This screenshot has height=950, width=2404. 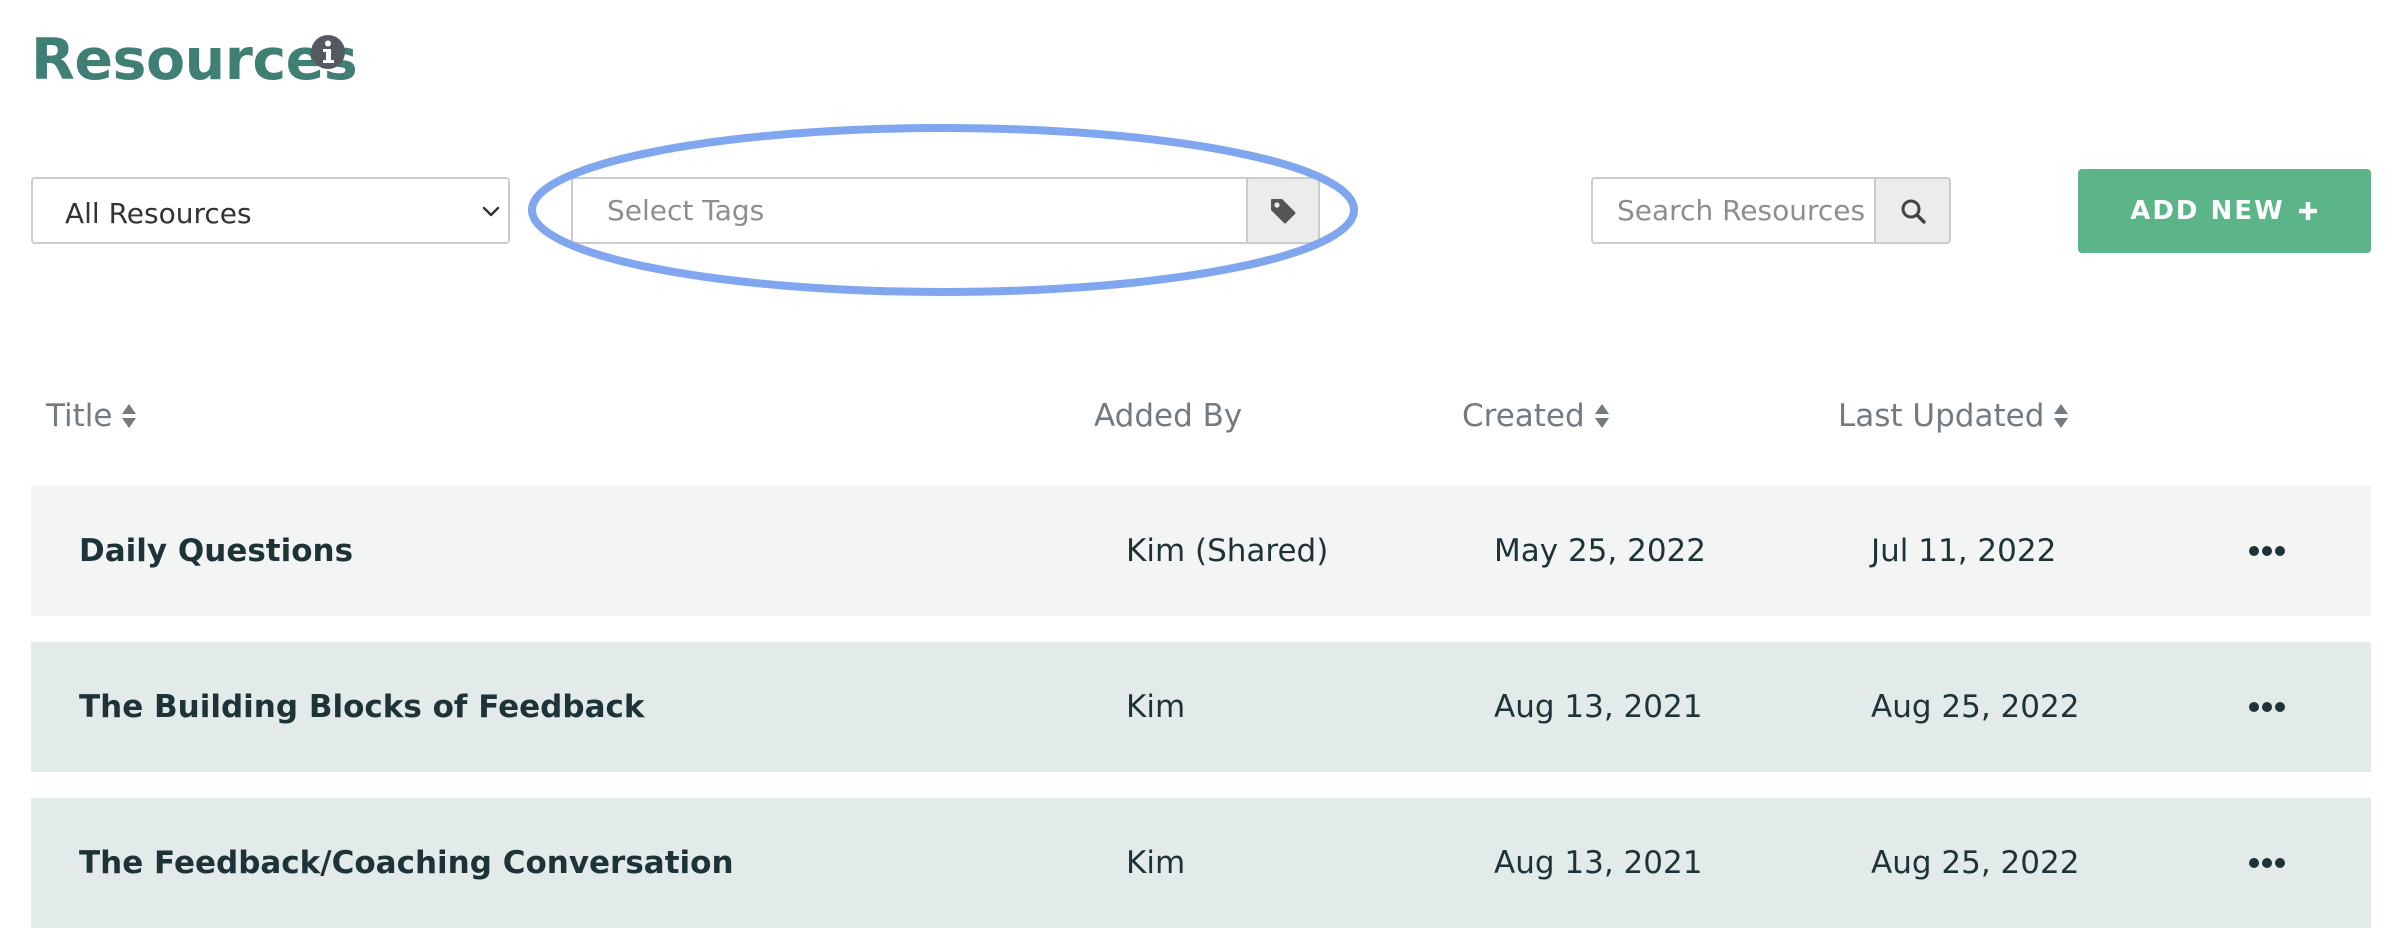 I want to click on resource-type-select: All Resources, so click(x=270, y=210).